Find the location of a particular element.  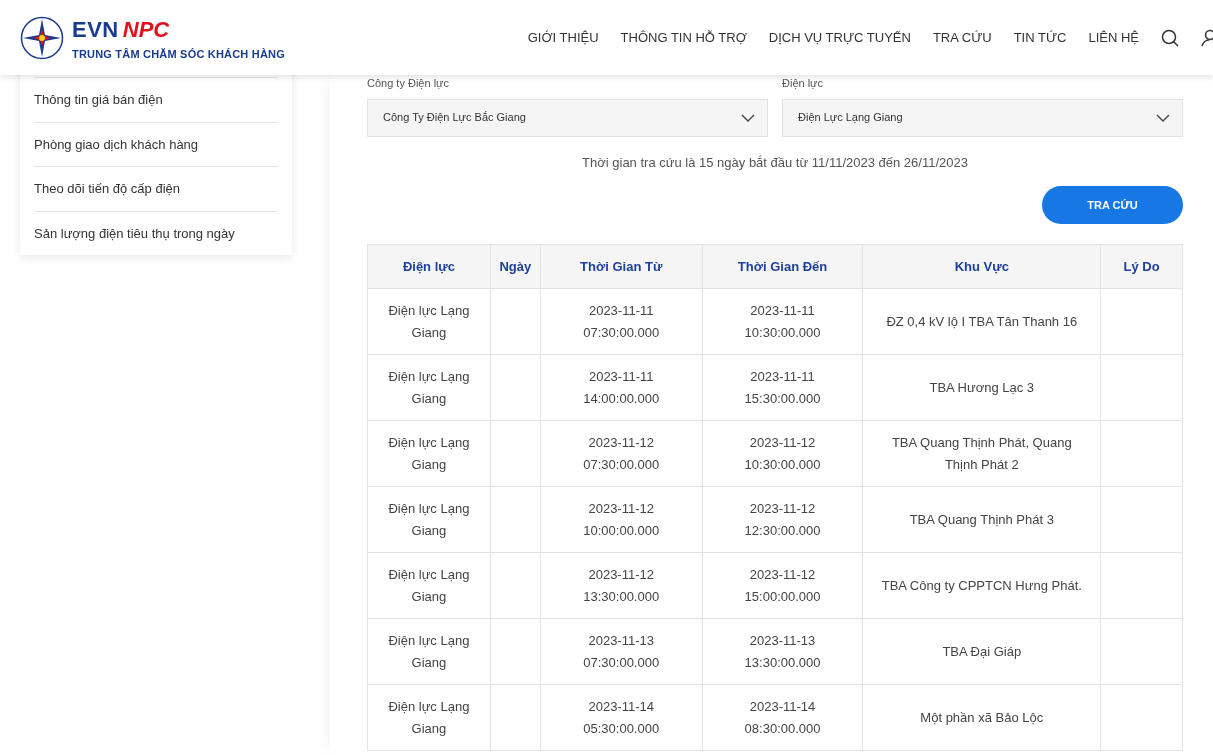

table-cell: 2023-11-11 10:30:00.000 is located at coordinates (782, 321).